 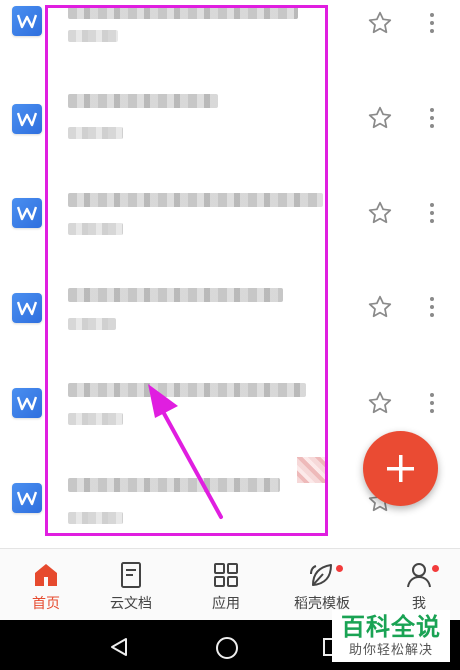 What do you see at coordinates (226, 575) in the screenshot?
I see `apps-grid-icon` at bounding box center [226, 575].